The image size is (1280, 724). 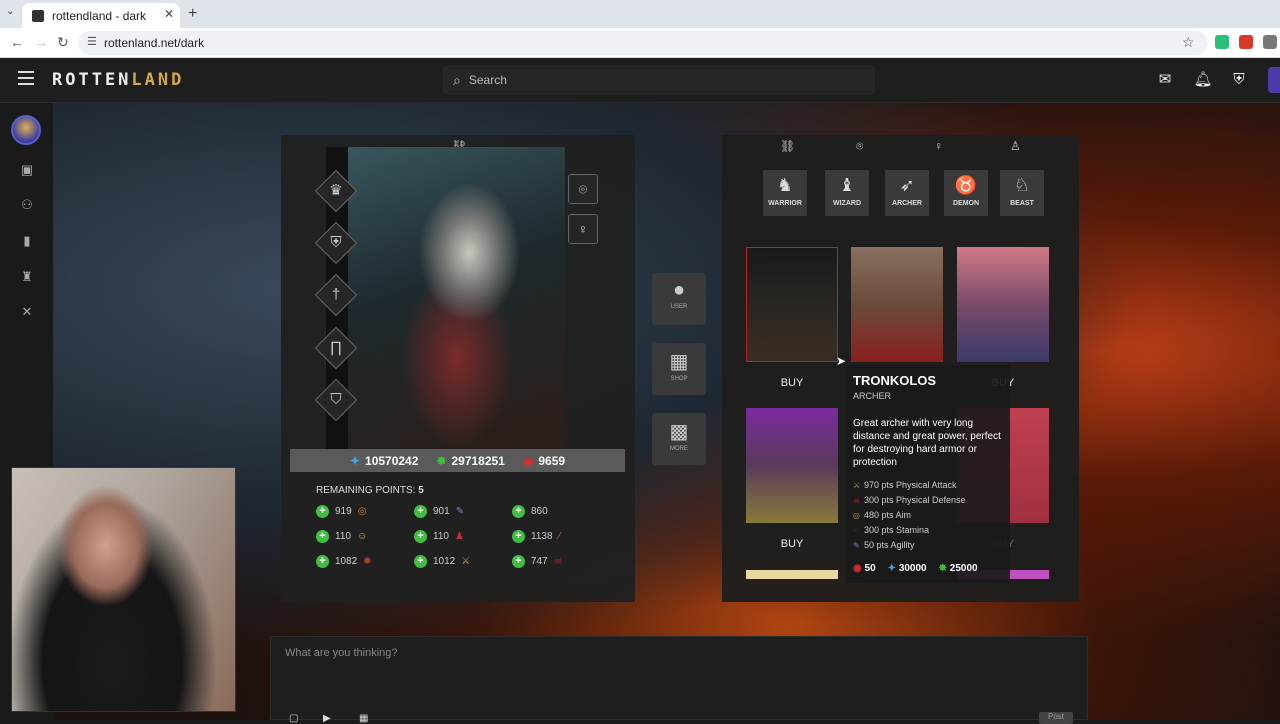 I want to click on tab-search-chevron-icon: ⌄, so click(x=10, y=11).